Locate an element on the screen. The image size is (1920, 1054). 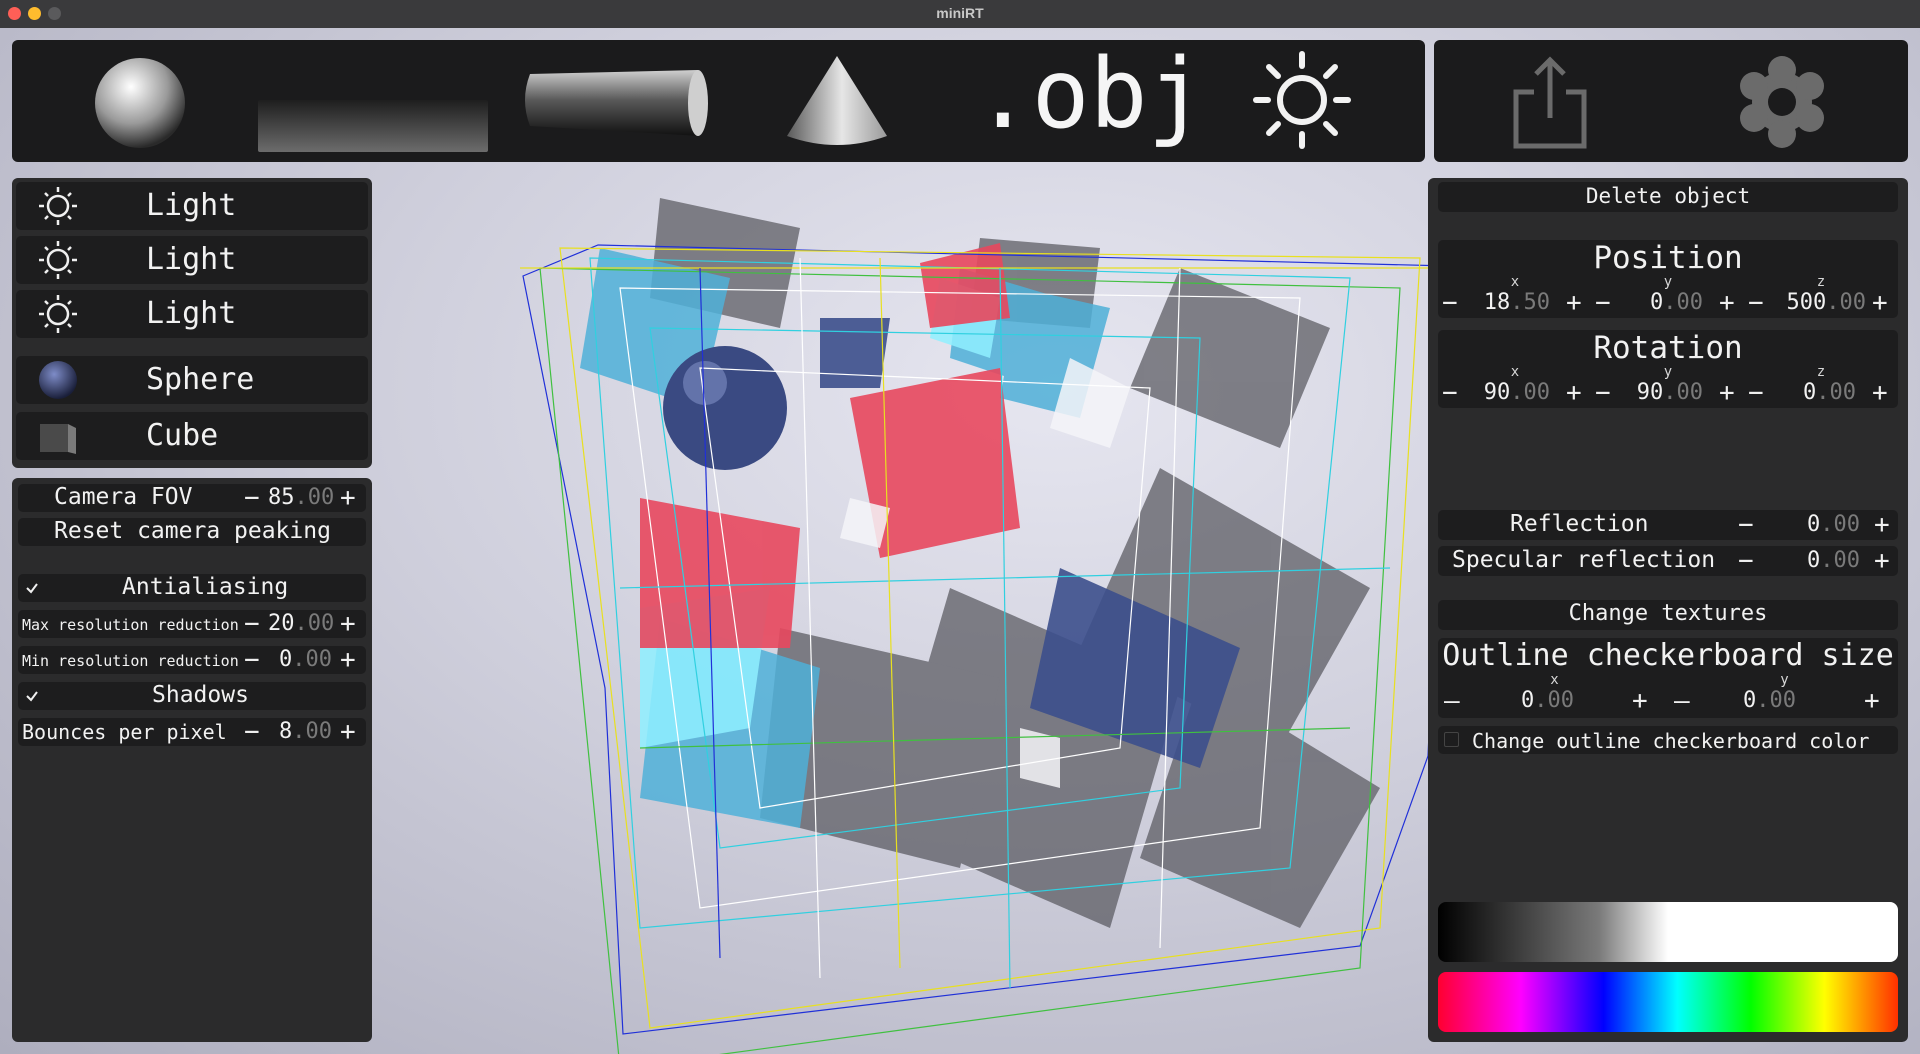
specular-increment-button: + is located at coordinates (1882, 561).